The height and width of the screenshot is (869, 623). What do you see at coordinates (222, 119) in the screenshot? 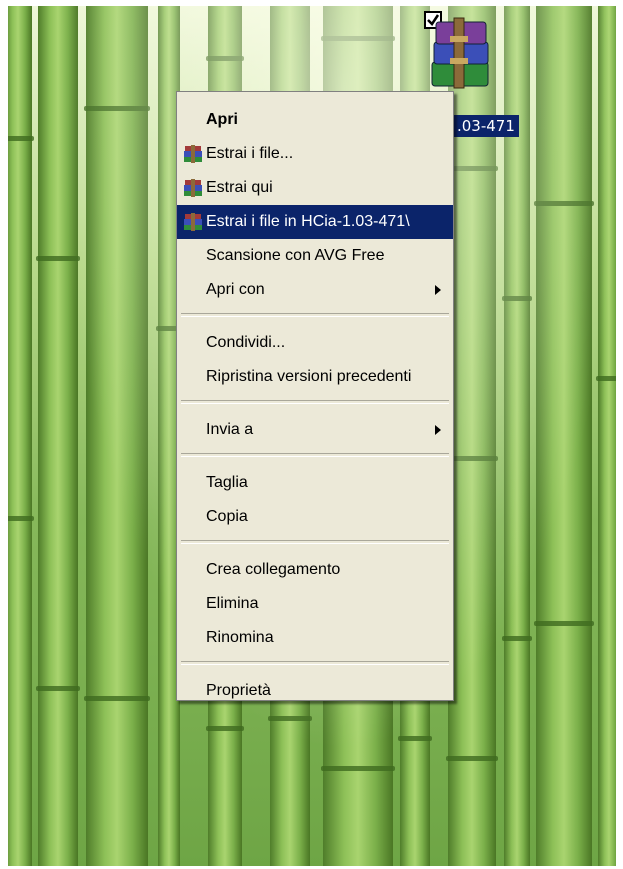
I see `menu-item-label: Apri` at bounding box center [222, 119].